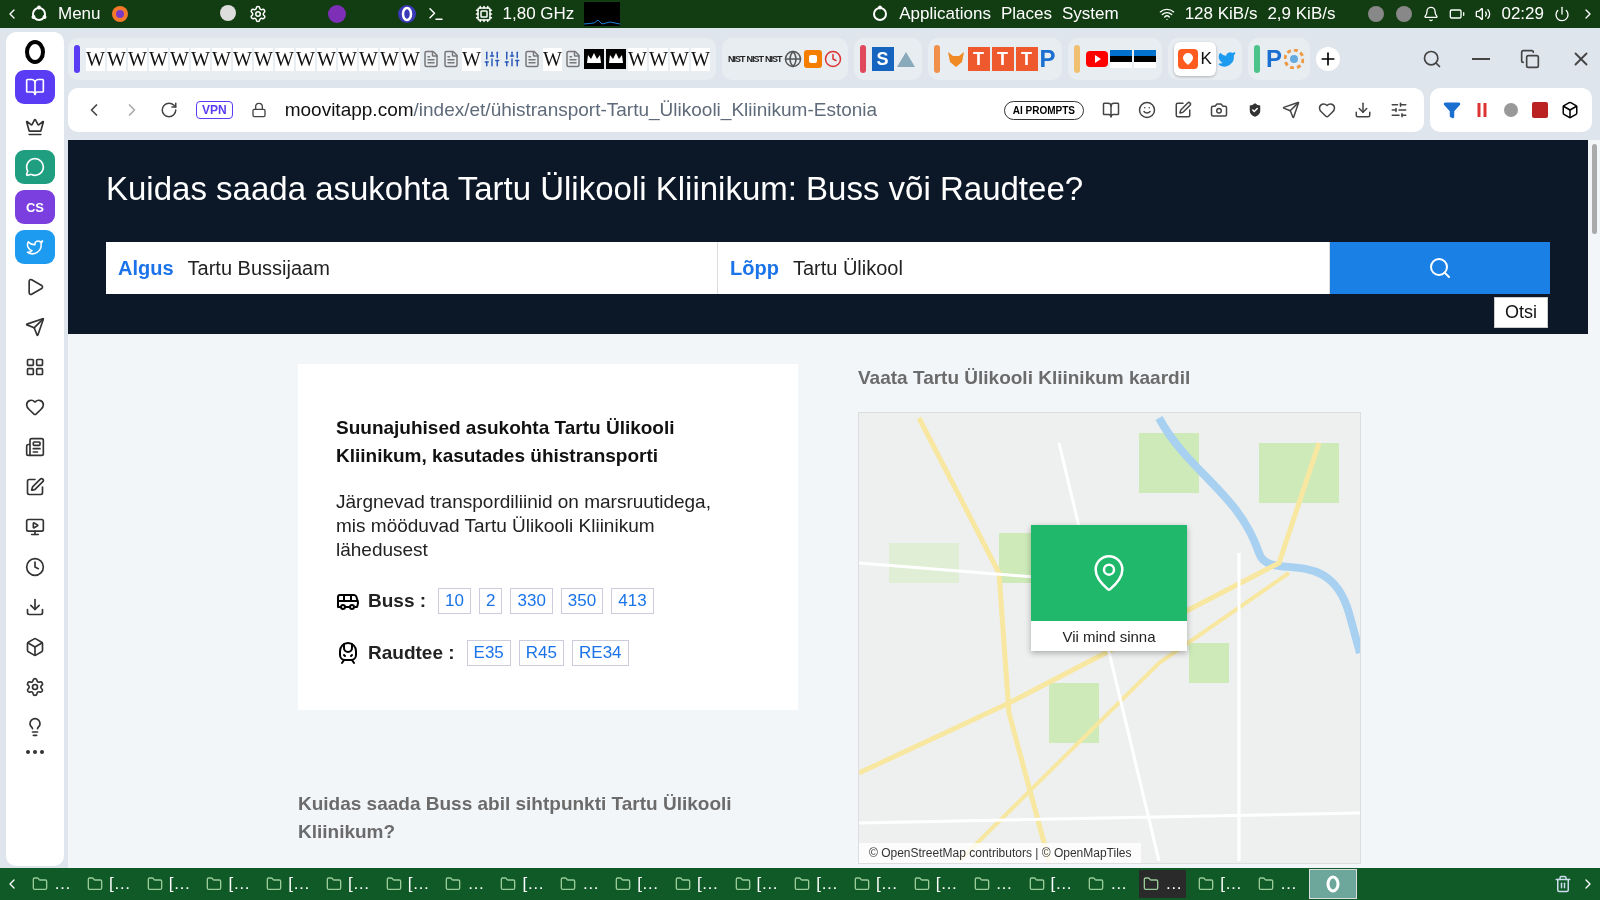 Image resolution: width=1600 pixels, height=900 pixels. What do you see at coordinates (1090, 14) in the screenshot?
I see `panel-menu-item: System` at bounding box center [1090, 14].